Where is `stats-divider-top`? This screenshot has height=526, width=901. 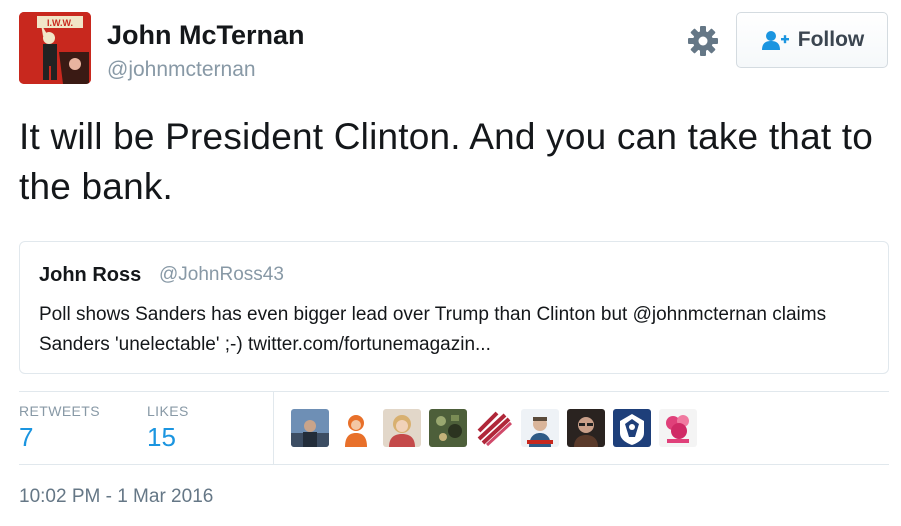 stats-divider-top is located at coordinates (454, 391).